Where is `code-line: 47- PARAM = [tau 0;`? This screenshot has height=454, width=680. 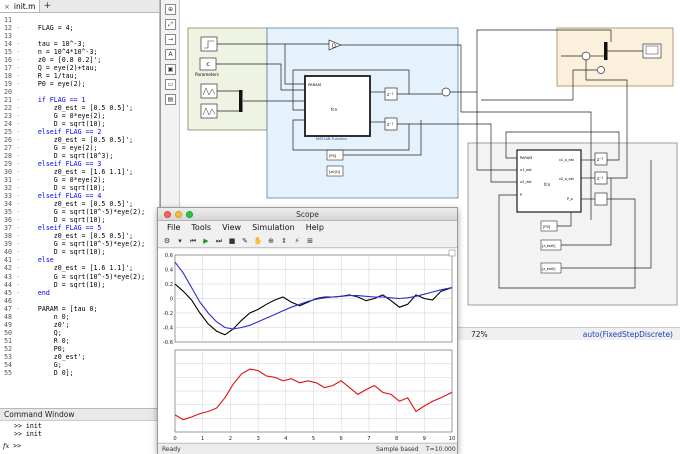 code-line: 47- PARAM = [tau 0; is located at coordinates (79, 309).